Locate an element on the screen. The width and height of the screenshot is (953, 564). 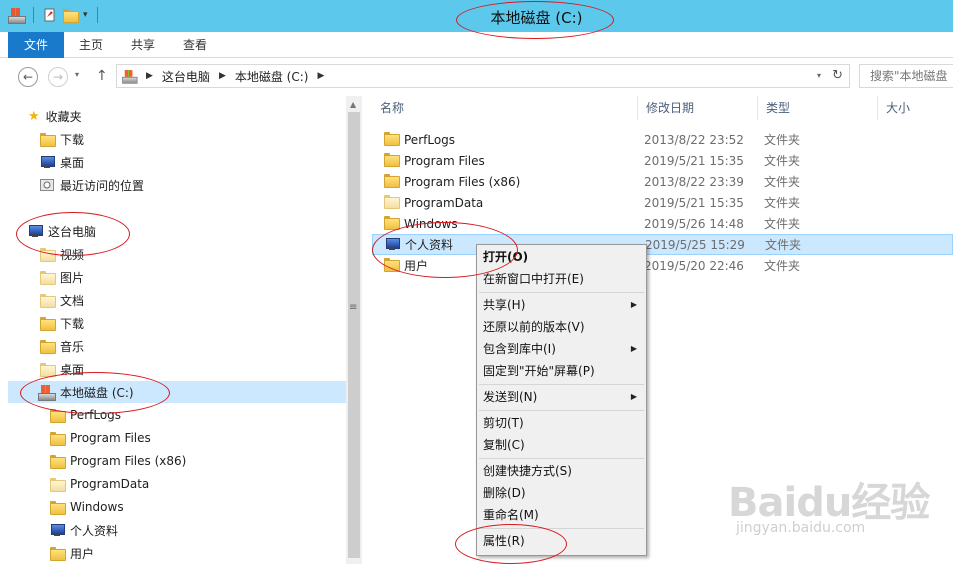
tree-label: 图片 is located at coordinates (72, 277).